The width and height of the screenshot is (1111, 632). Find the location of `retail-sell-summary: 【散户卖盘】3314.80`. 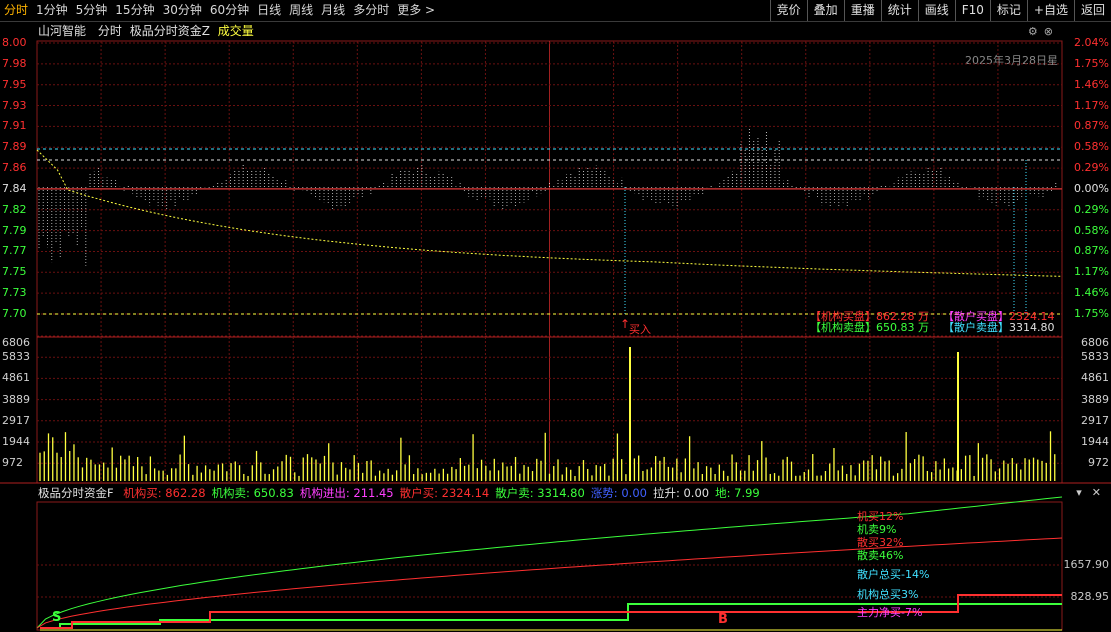

retail-sell-summary: 【散户卖盘】3314.80 is located at coordinates (999, 327).